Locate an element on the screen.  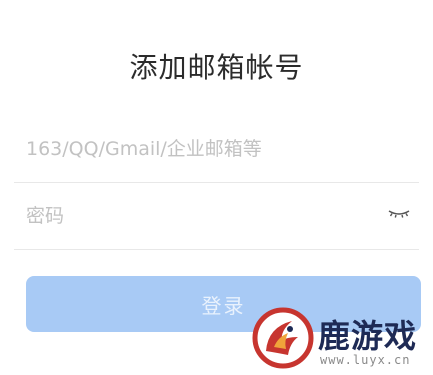
deer-logo-icon is located at coordinates (283, 338).